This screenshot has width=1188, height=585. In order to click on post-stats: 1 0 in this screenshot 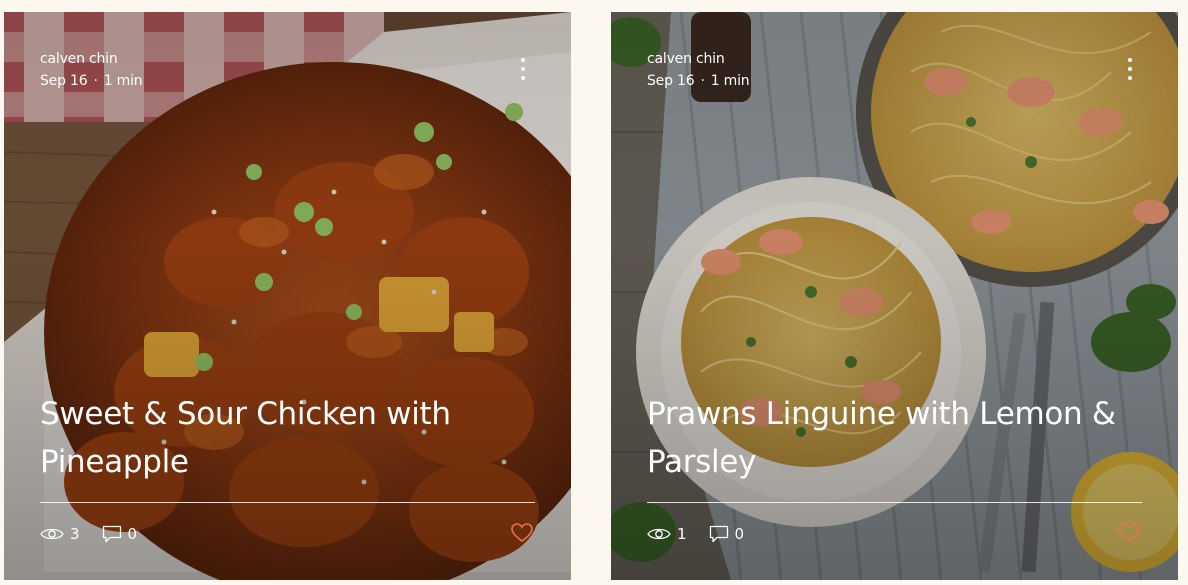, I will do `click(706, 534)`.